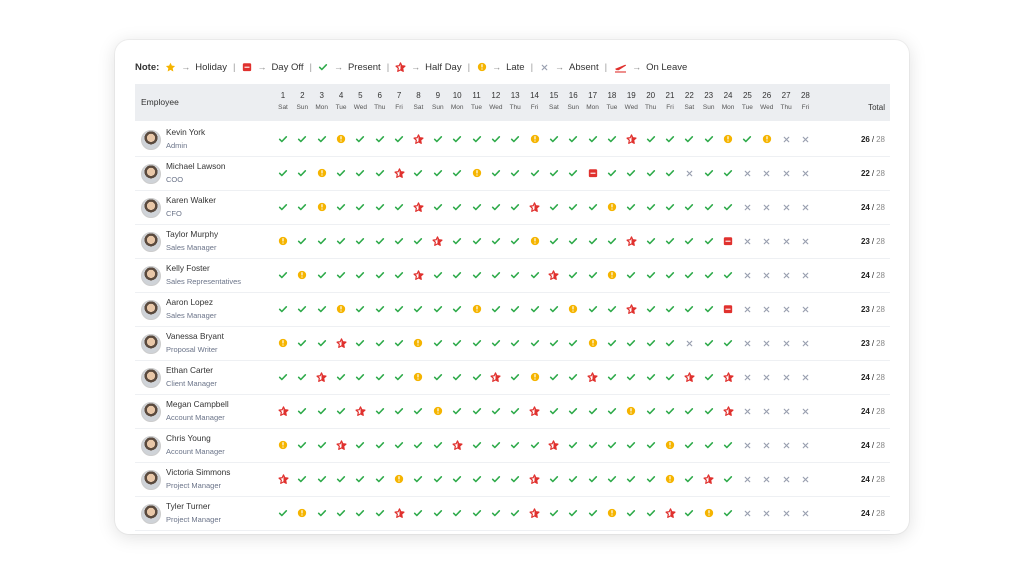  Describe the element at coordinates (197, 404) in the screenshot. I see `employee-name: Megan Campbell` at that location.